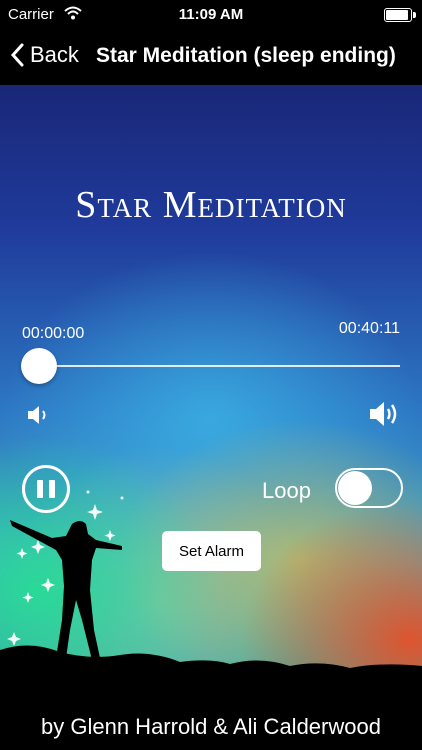  What do you see at coordinates (369, 328) in the screenshot?
I see `total-duration: 00:40:11` at bounding box center [369, 328].